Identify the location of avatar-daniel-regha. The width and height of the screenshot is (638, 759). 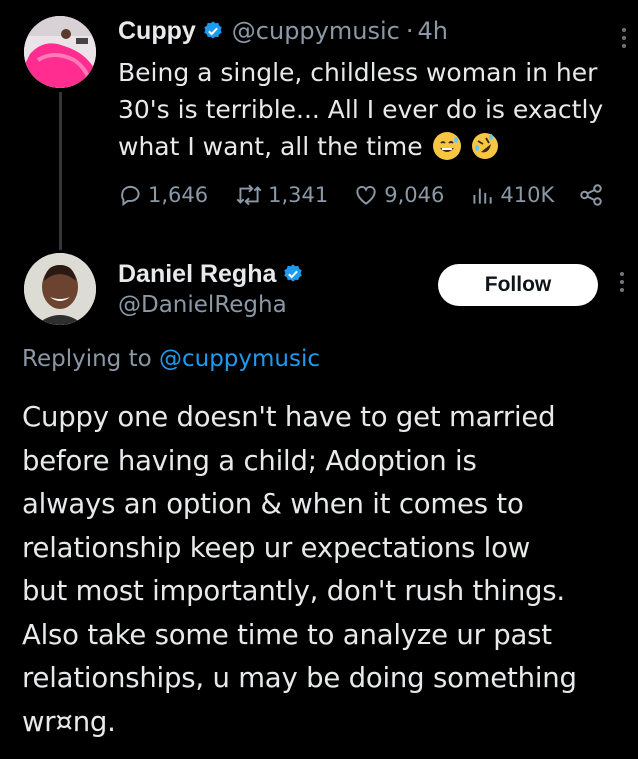
(60, 289).